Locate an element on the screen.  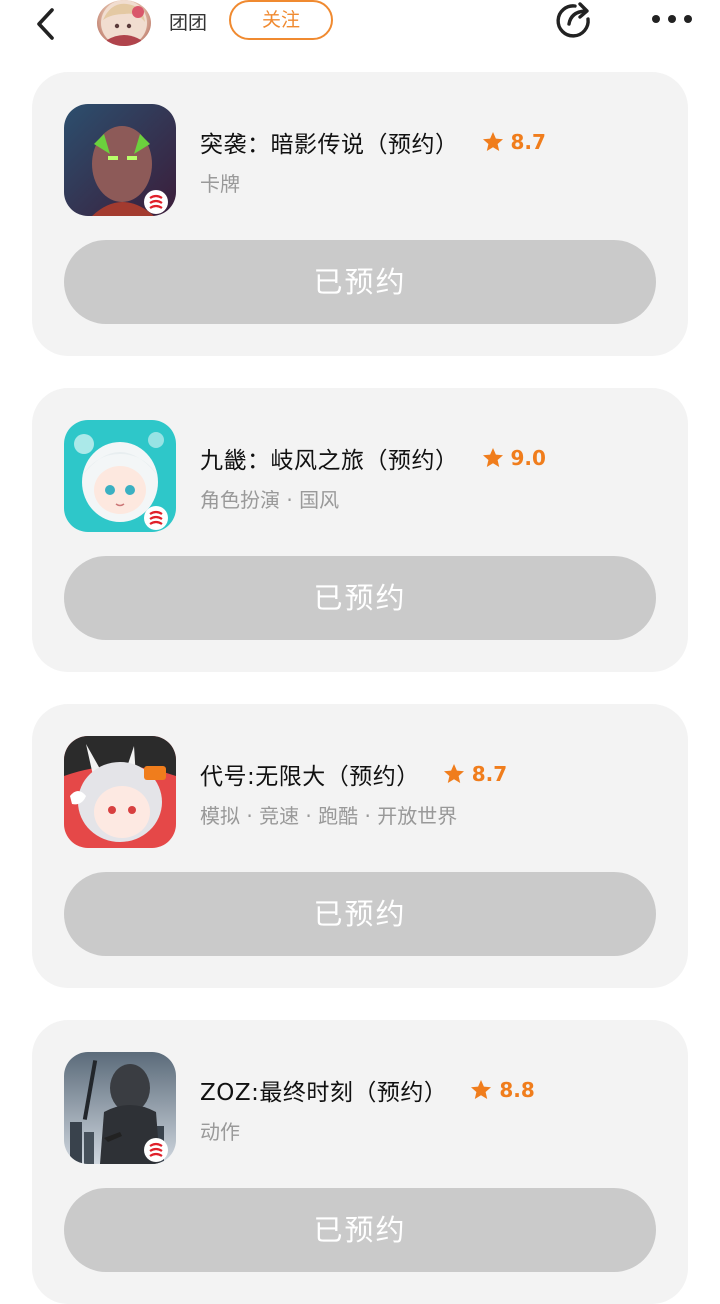
title-row: 九畿：岐风之旅（预约） 9.0 is located at coordinates (373, 458).